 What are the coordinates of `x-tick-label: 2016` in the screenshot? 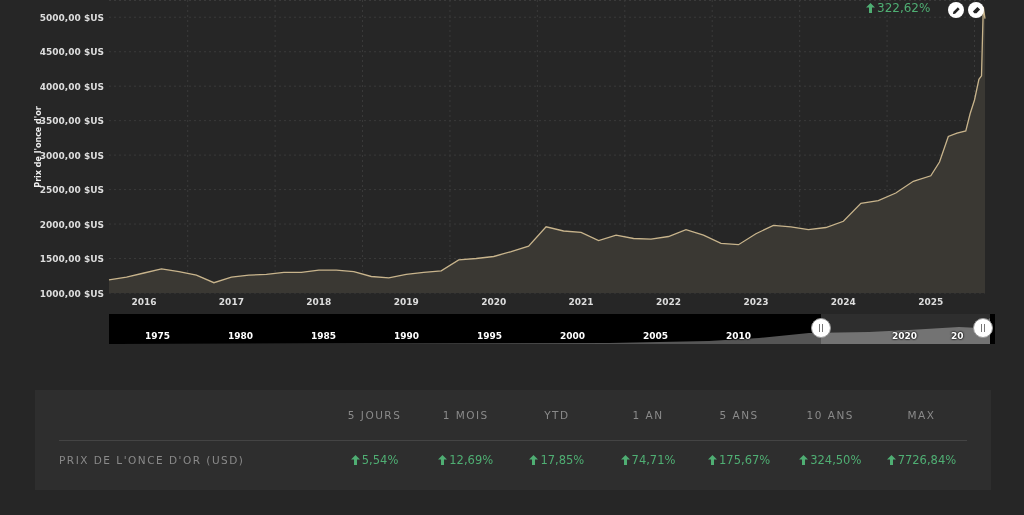 It's located at (144, 302).